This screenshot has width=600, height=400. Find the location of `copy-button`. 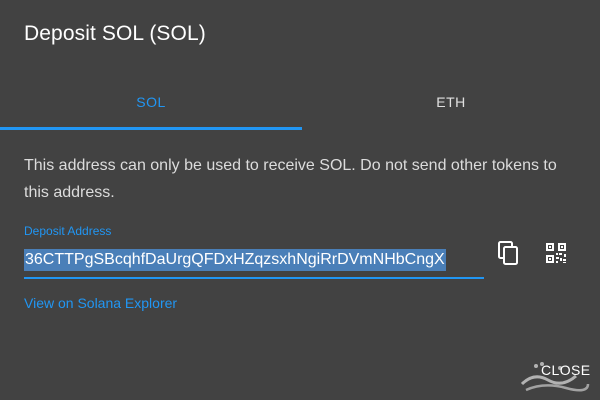

copy-button is located at coordinates (509, 253).